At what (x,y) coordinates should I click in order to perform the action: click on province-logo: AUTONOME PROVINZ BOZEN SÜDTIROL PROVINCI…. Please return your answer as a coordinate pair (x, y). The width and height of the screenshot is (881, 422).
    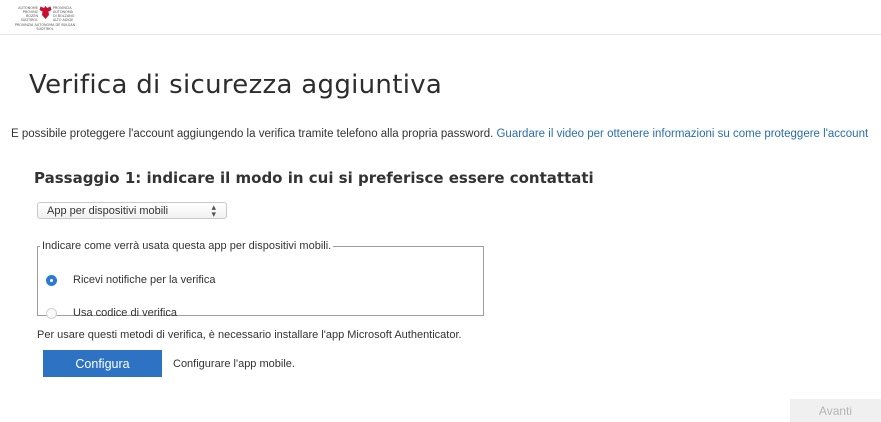
    Looking at the image, I should click on (47, 18).